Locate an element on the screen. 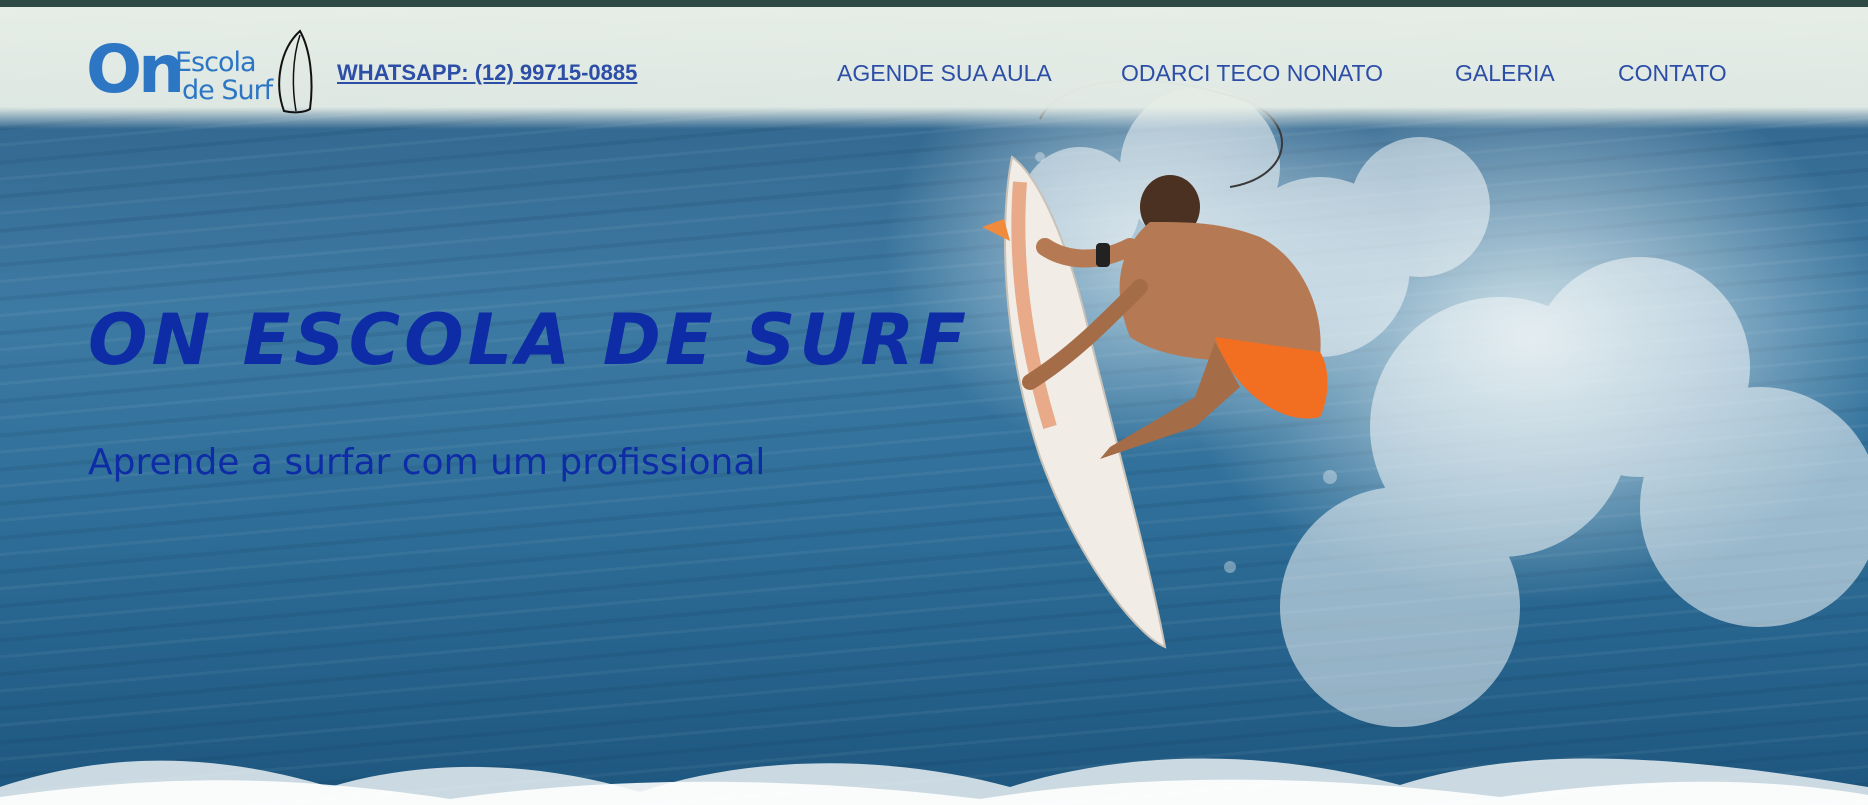 This screenshot has width=1868, height=805. hero-subtitle: Aprende a surfar com um profissional is located at coordinates (427, 462).